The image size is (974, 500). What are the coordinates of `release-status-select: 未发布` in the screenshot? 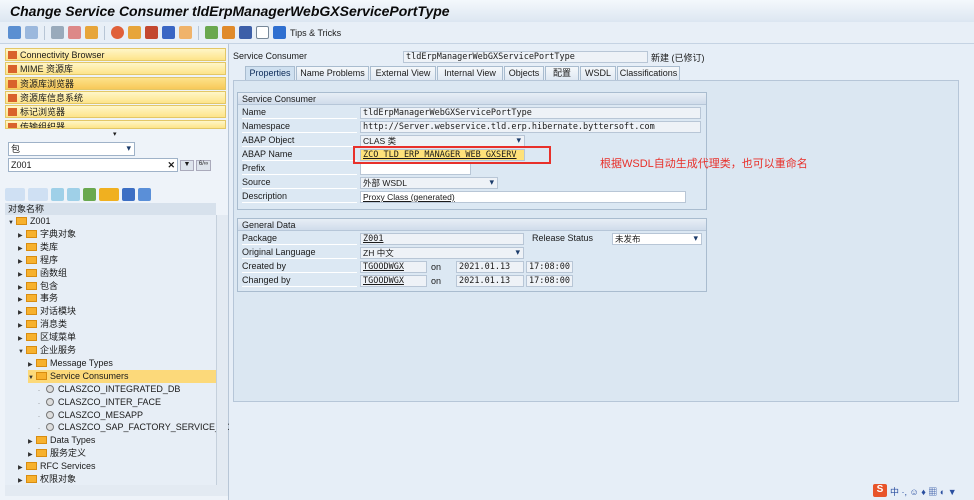 It's located at (657, 239).